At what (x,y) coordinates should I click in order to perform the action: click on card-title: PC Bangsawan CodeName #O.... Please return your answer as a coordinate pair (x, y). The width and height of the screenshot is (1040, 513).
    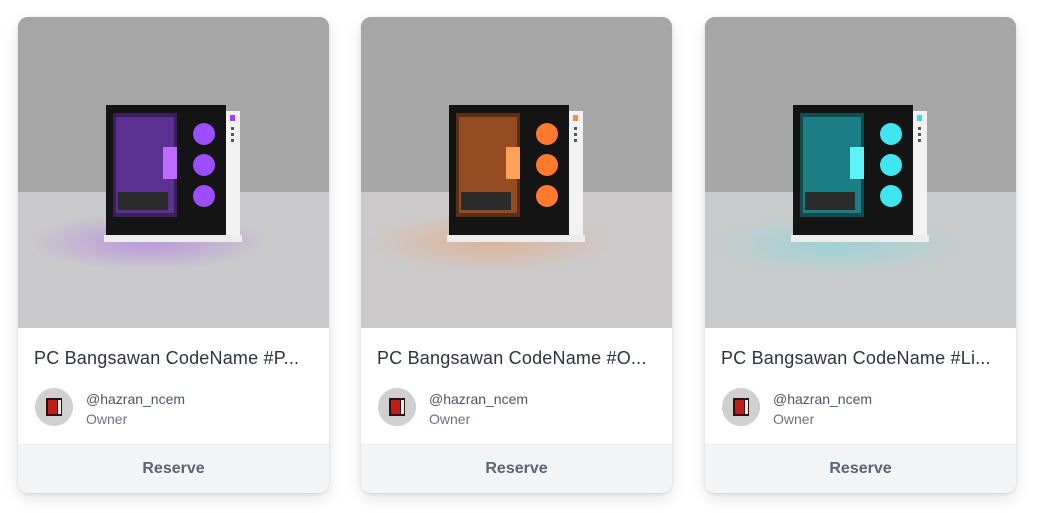
    Looking at the image, I should click on (517, 358).